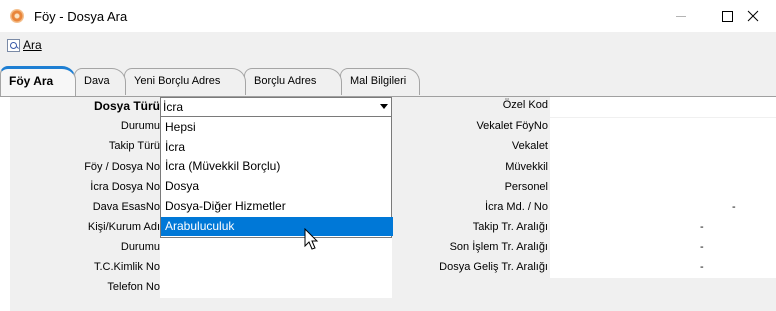 This screenshot has height=311, width=776. What do you see at coordinates (663, 248) in the screenshot?
I see `son-islem-tr-araligi-input: -` at bounding box center [663, 248].